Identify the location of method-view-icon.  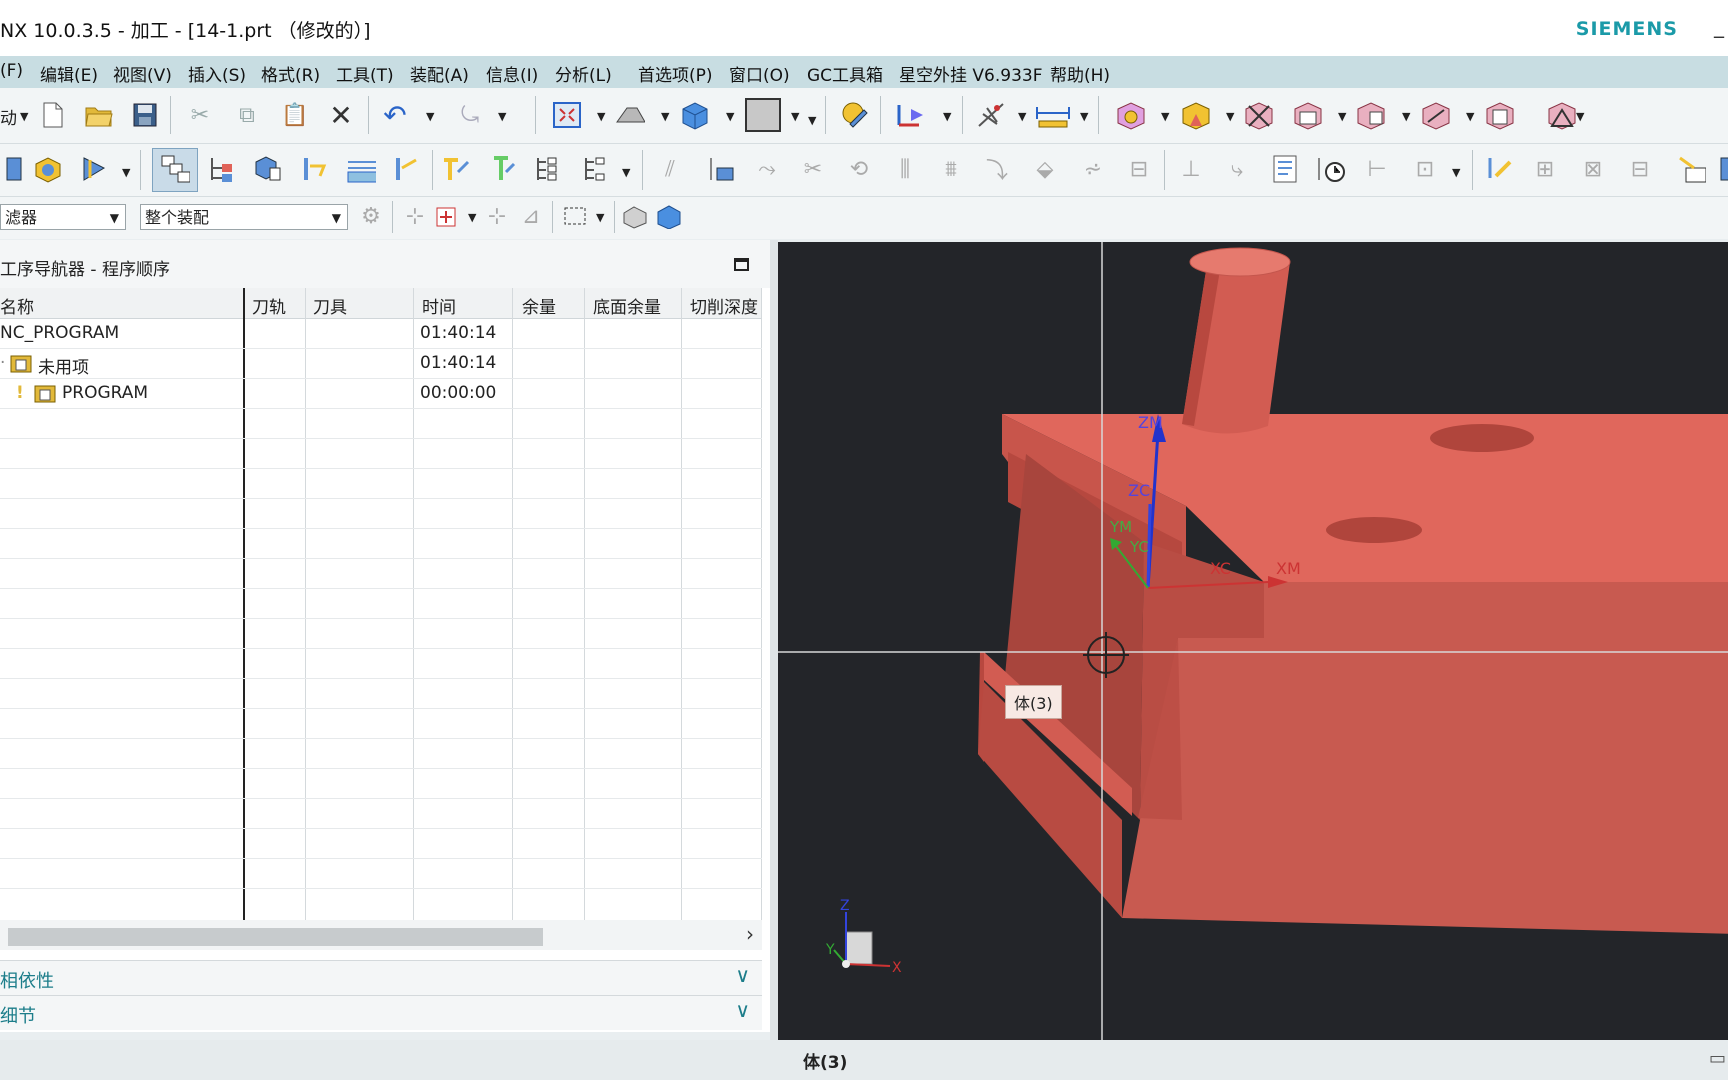
(221, 169).